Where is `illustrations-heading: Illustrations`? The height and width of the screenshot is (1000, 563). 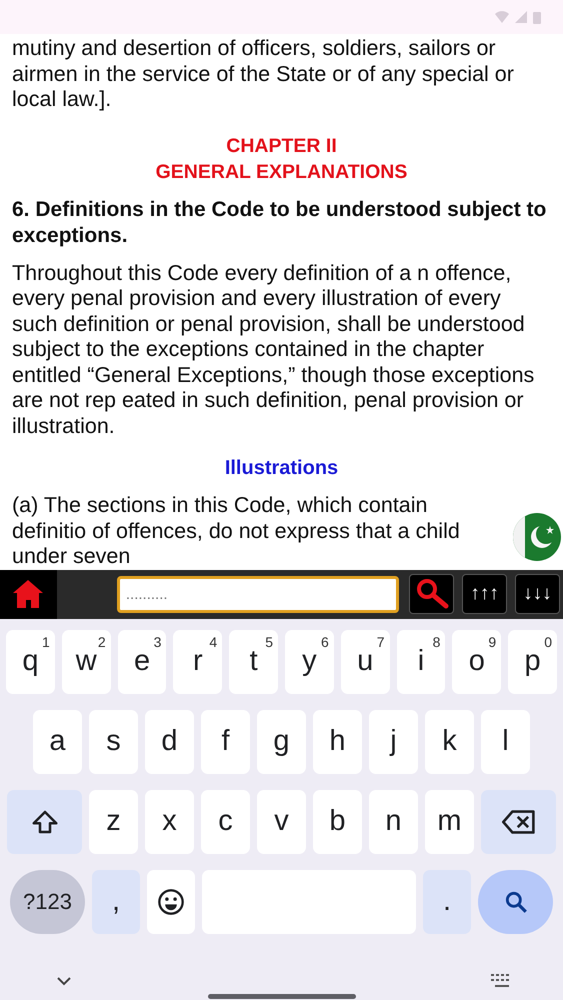
illustrations-heading: Illustrations is located at coordinates (281, 468).